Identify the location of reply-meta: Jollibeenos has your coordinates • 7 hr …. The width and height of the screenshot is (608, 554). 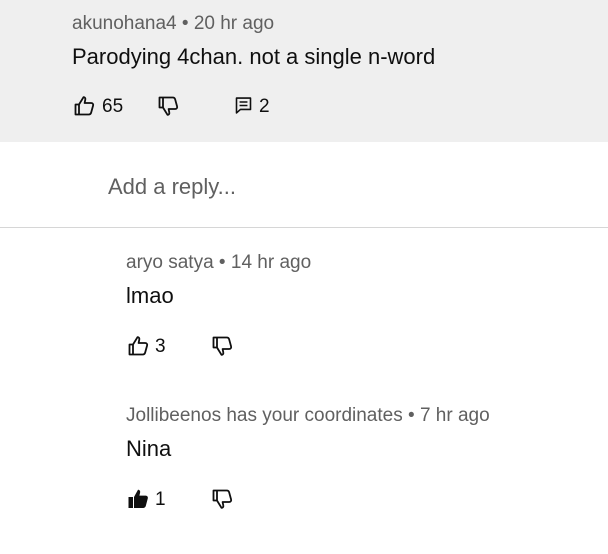
(308, 416).